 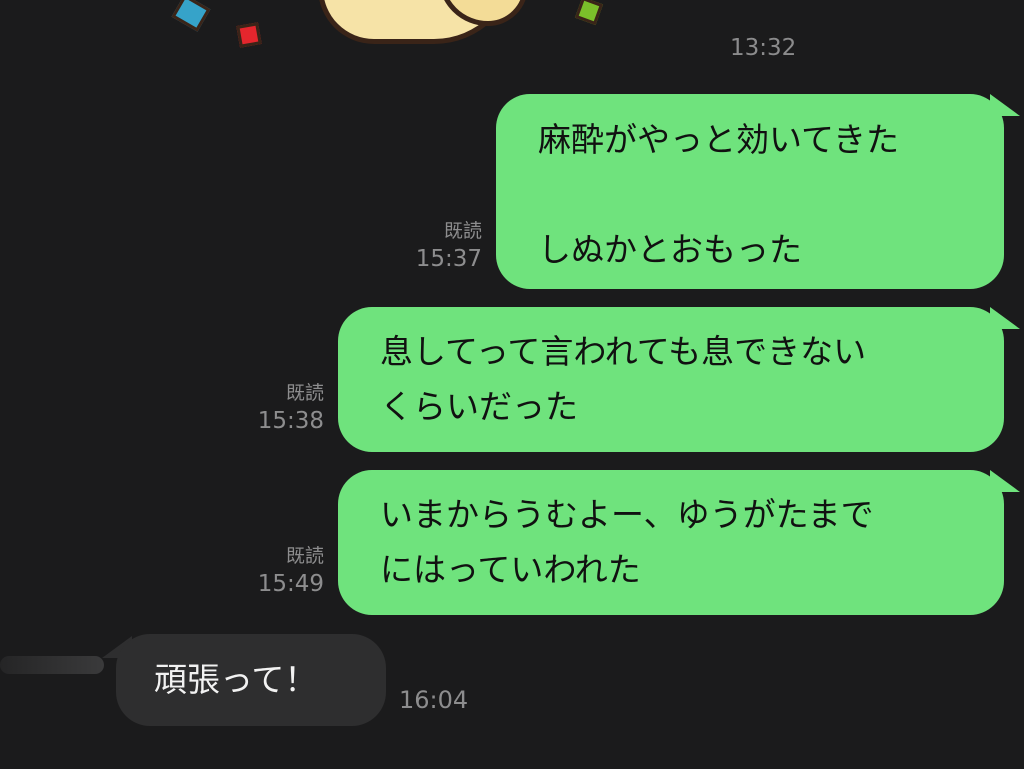 I want to click on message-text-line: にはっていわれた, so click(x=510, y=569).